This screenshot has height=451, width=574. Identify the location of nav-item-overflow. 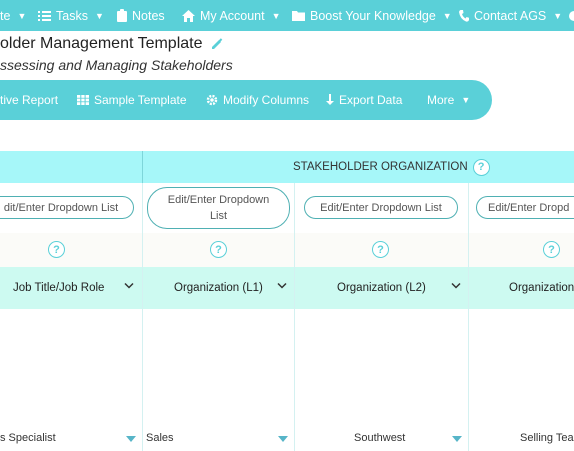
(571, 15).